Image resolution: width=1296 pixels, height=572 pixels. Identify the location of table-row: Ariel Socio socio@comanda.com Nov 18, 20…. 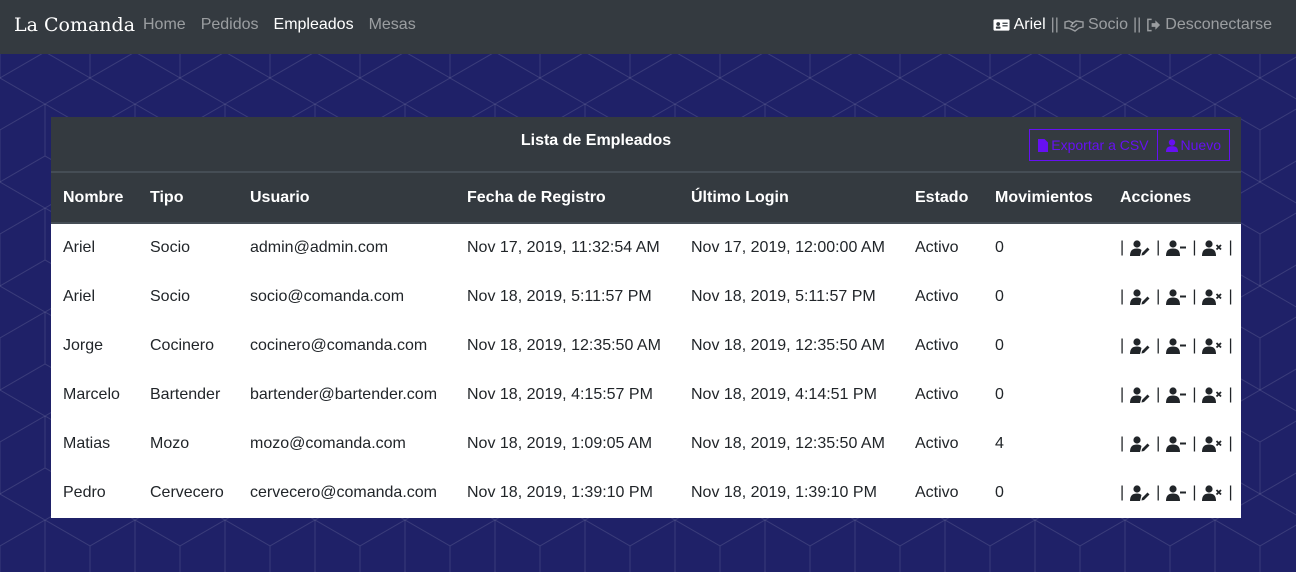
(646, 296).